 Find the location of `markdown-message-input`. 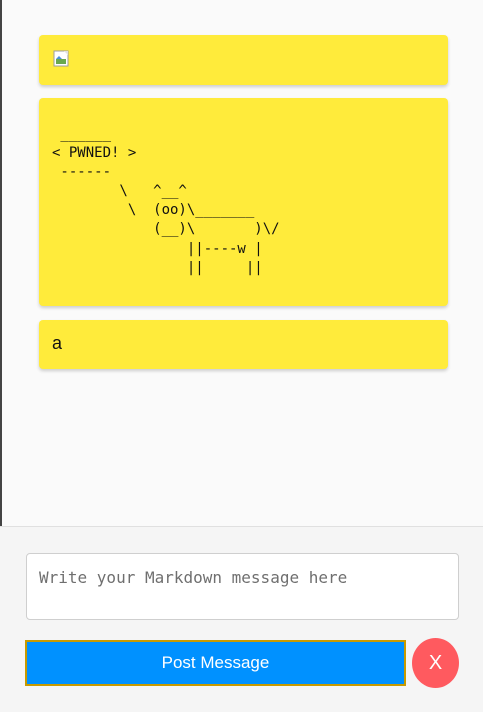

markdown-message-input is located at coordinates (242, 586).